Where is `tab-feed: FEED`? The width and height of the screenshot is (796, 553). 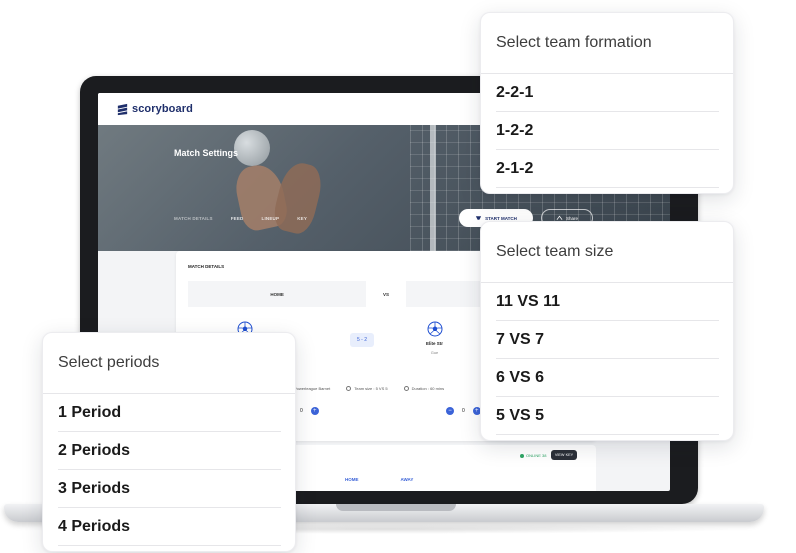
tab-feed: FEED is located at coordinates (237, 218).